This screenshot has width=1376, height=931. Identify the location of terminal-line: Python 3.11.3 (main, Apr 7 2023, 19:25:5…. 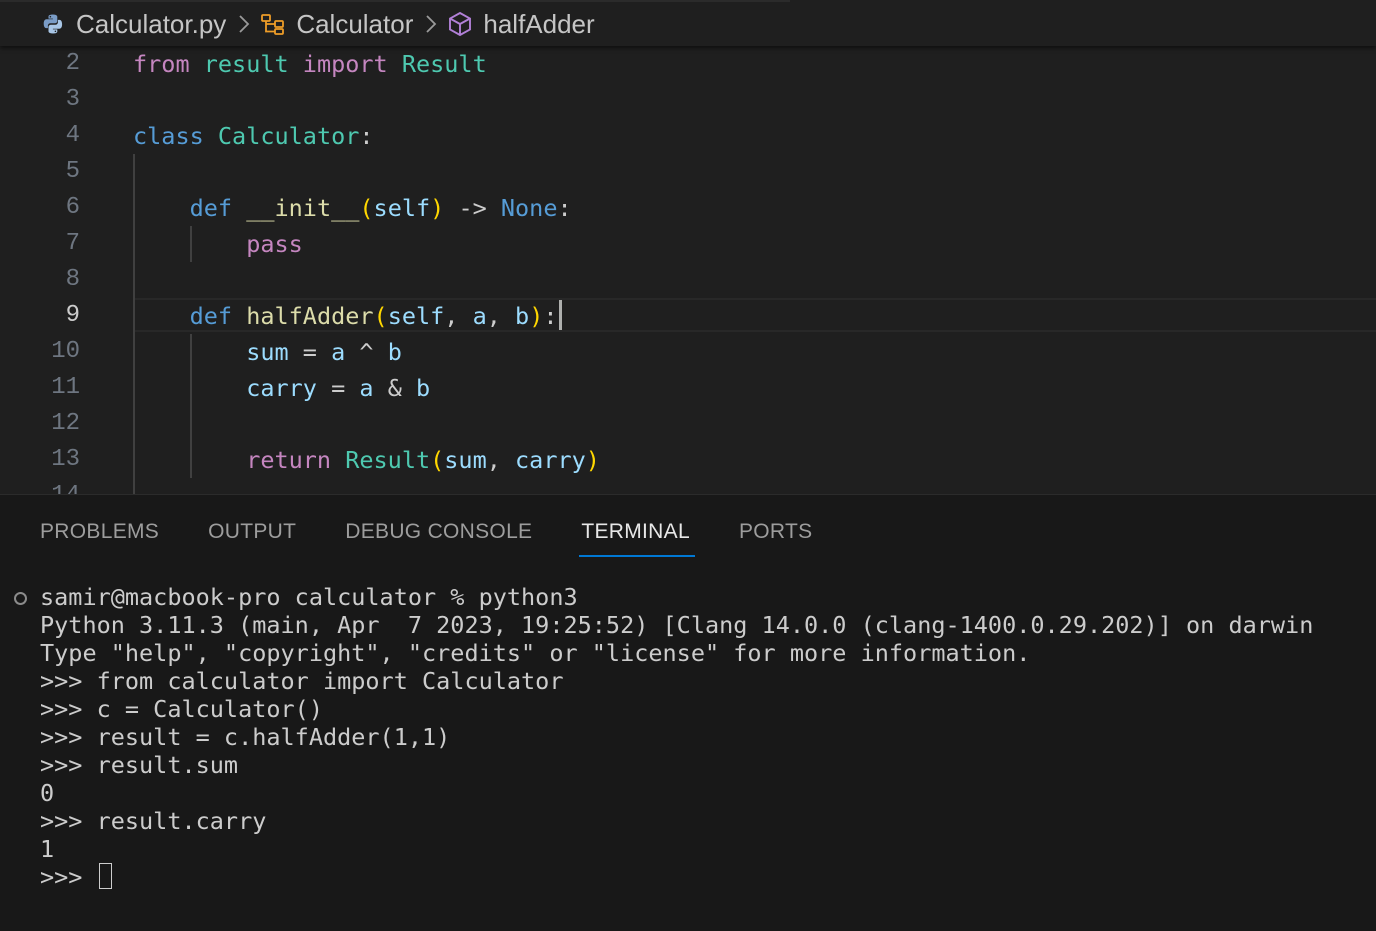
(677, 625).